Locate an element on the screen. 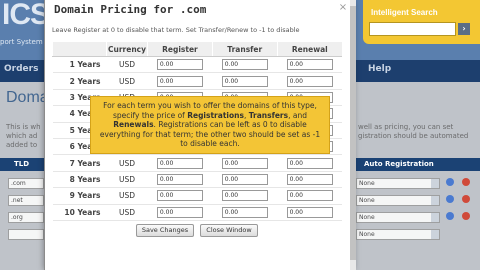 This screenshot has height=270, width=480. intro-text-line: which ad is located at coordinates (22, 136).